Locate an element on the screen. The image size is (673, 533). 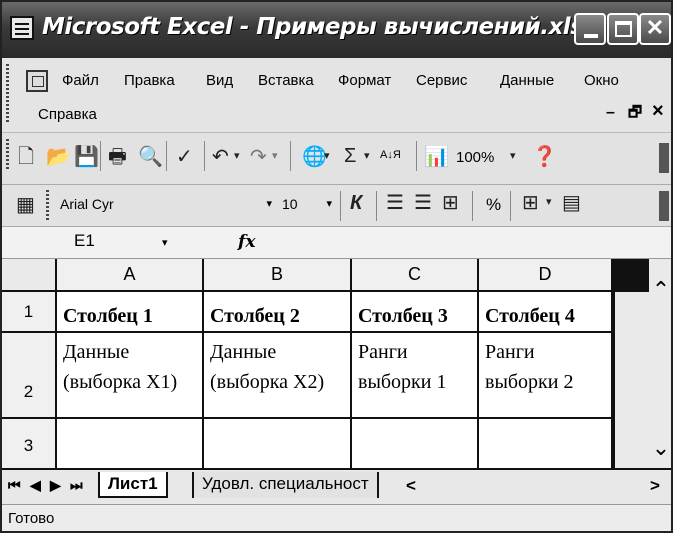
merge-center-icon: ⊞ is located at coordinates (450, 203).